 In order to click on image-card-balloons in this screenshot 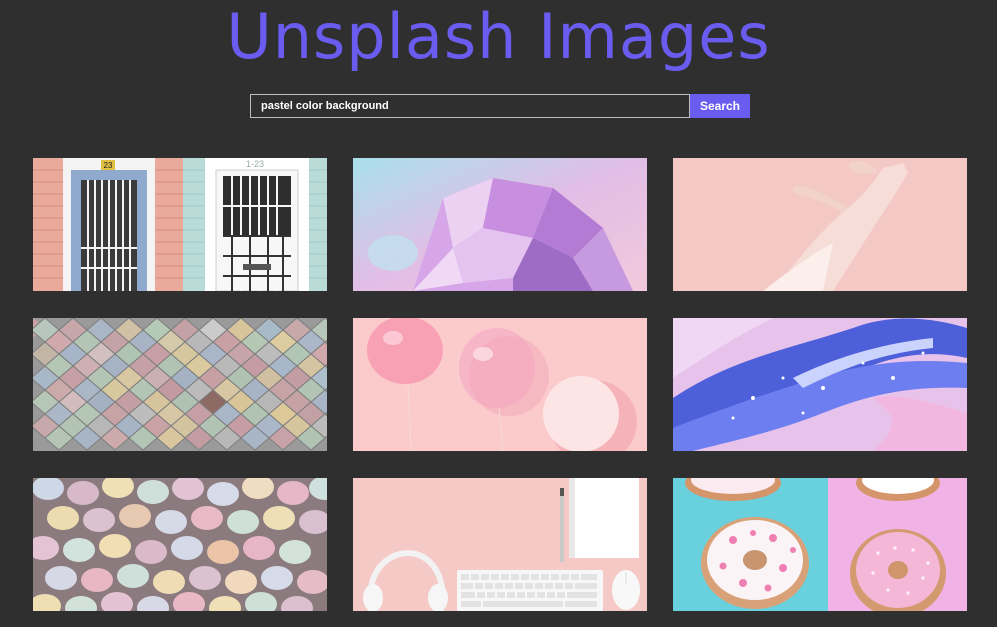, I will do `click(500, 384)`.